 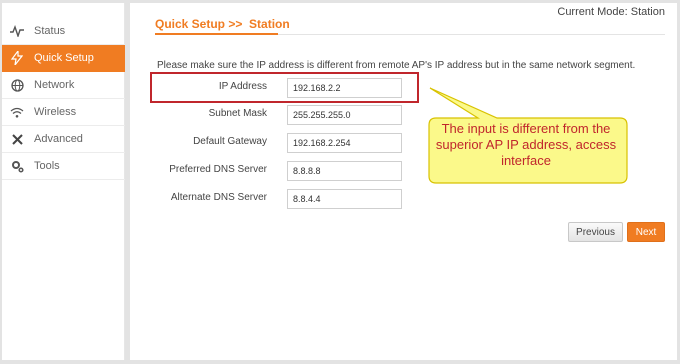 I want to click on annotation-callout, so click(x=528, y=135).